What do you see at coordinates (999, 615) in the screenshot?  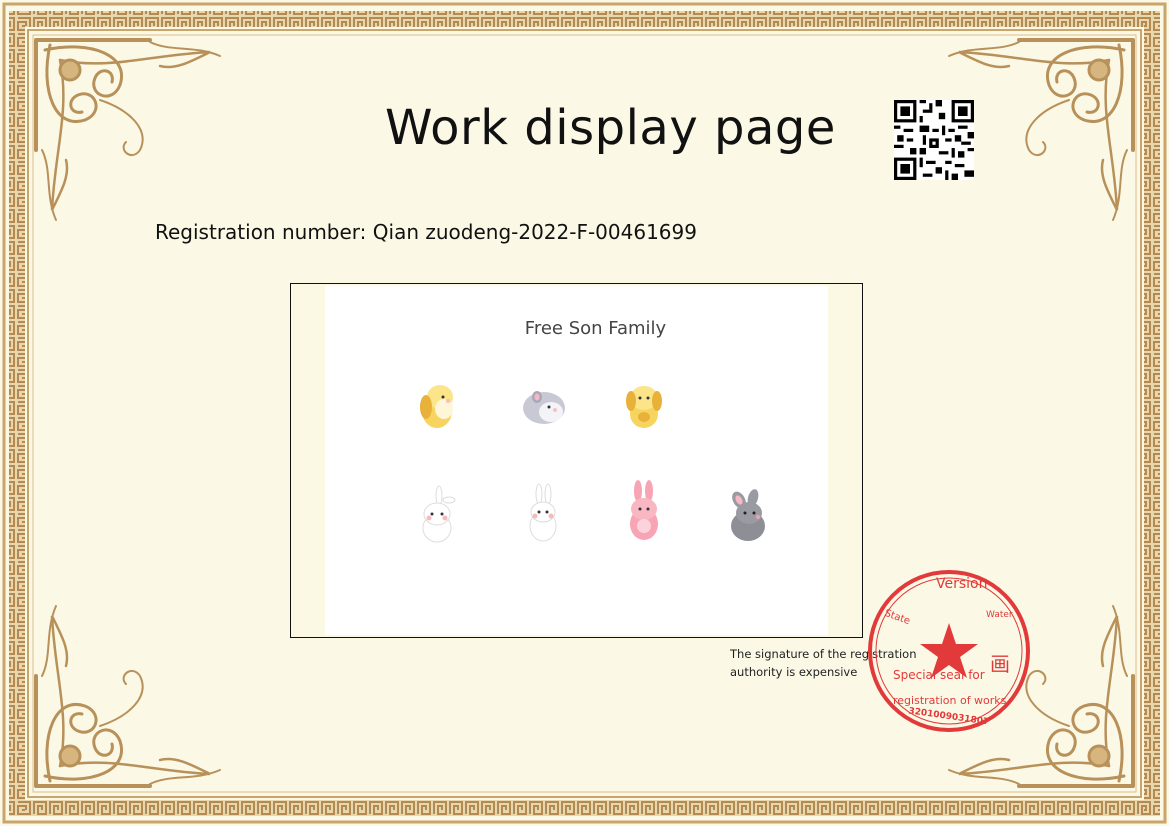 I see `seal-right-text: Water` at bounding box center [999, 615].